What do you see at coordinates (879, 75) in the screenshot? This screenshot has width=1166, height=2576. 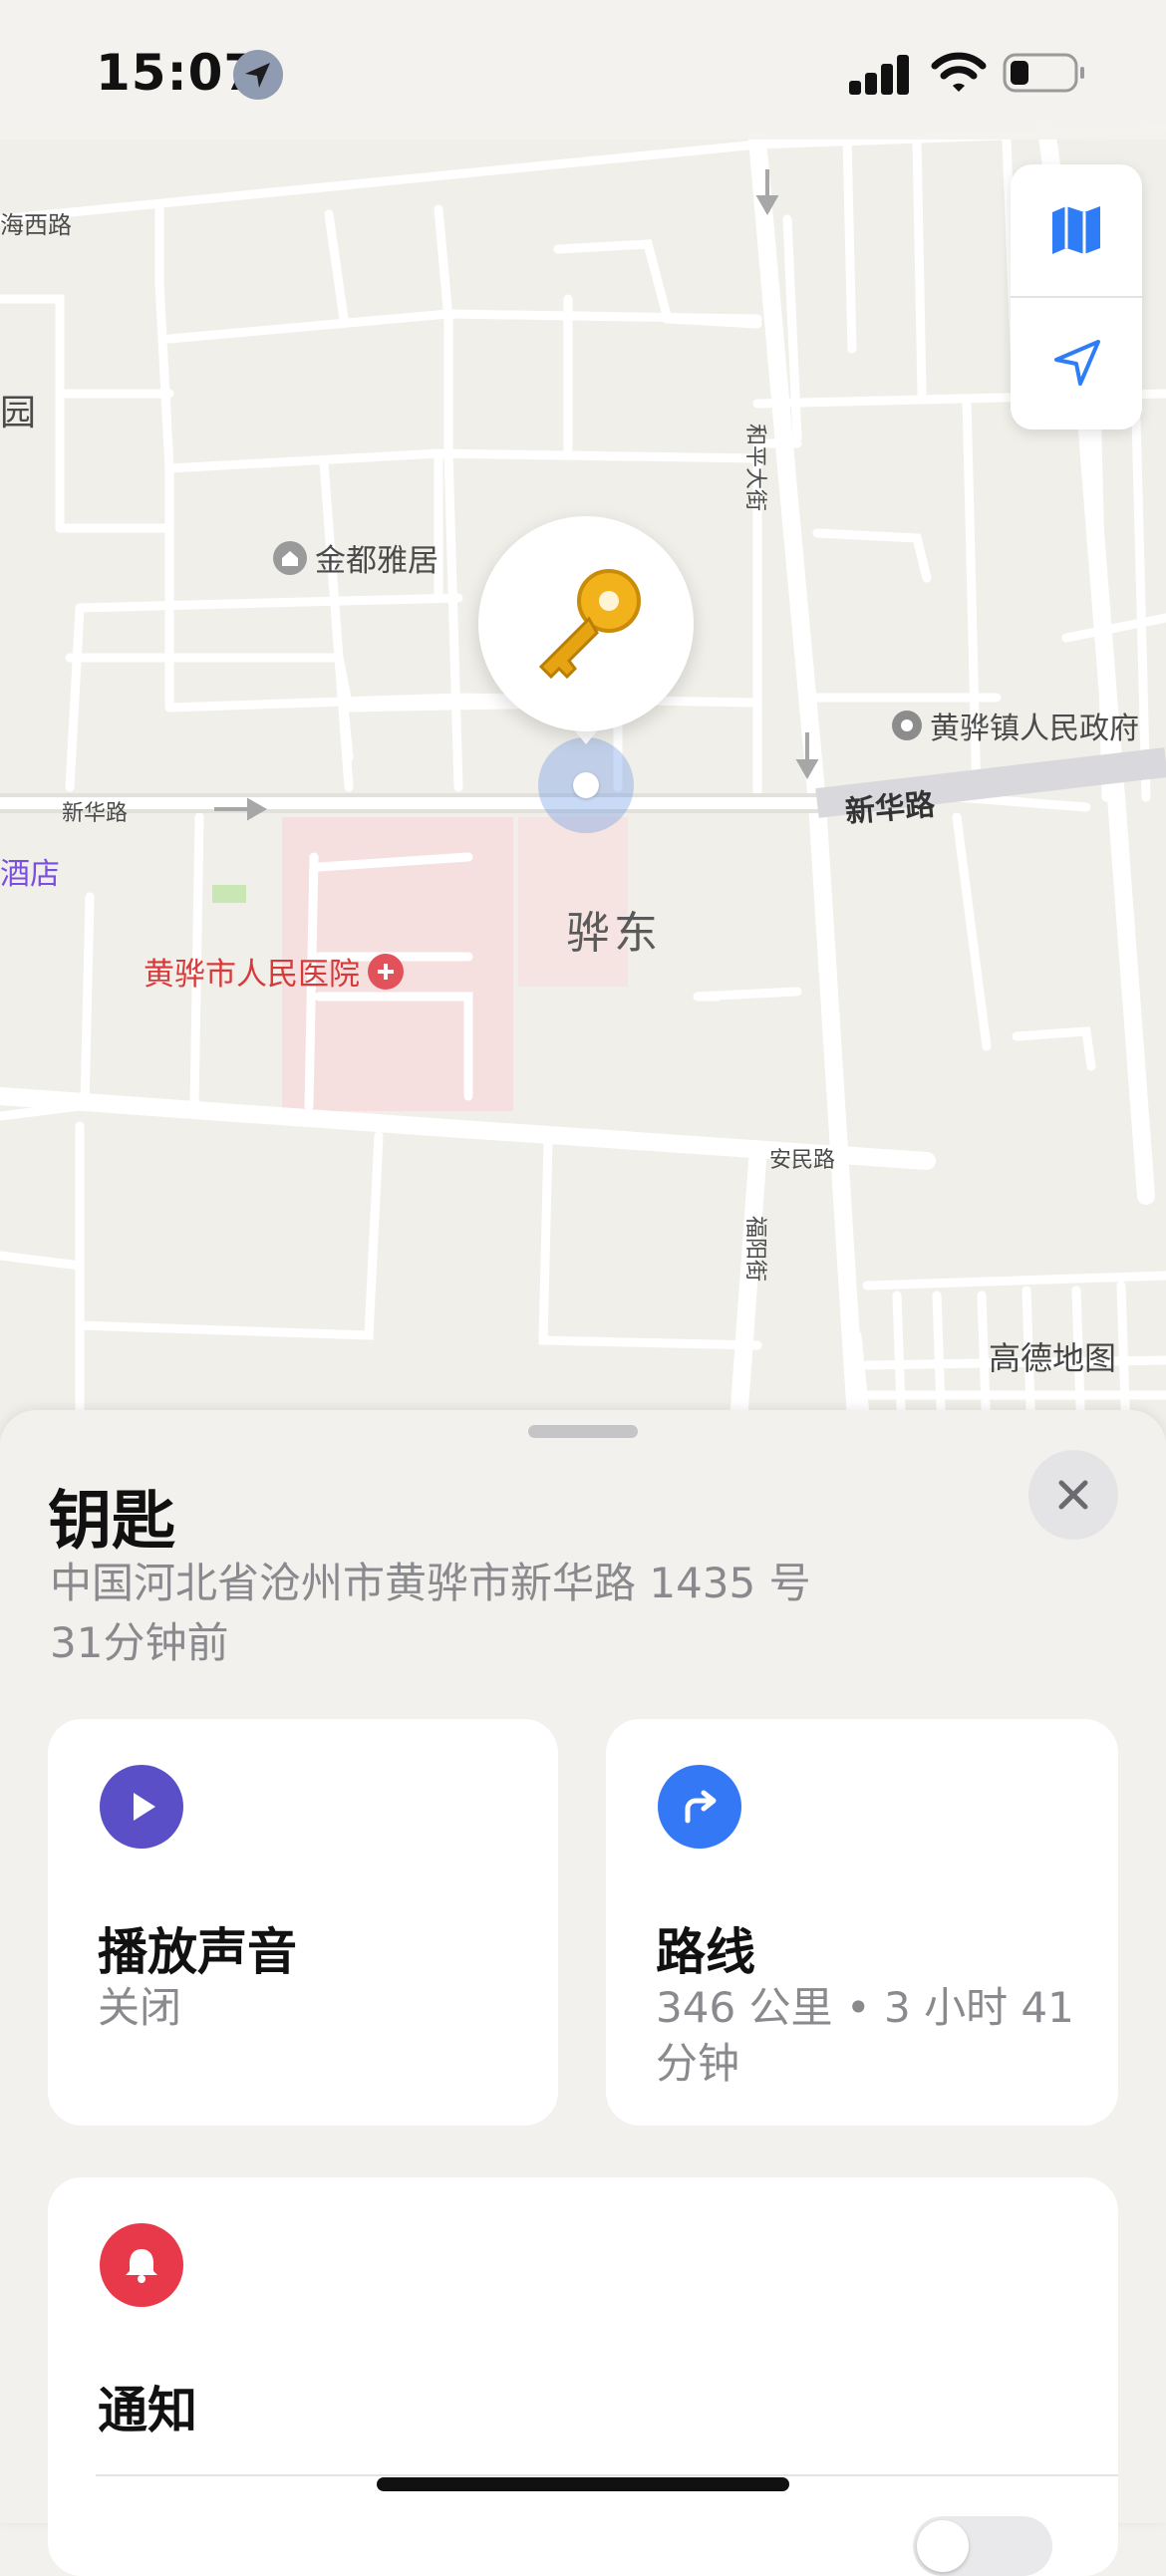 I see `cellular-signal-icon` at bounding box center [879, 75].